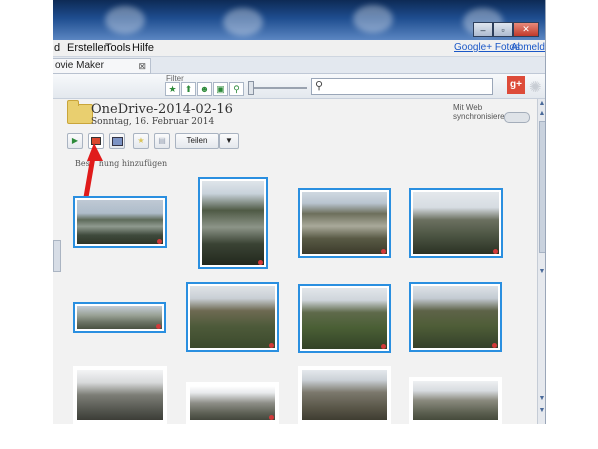 Image resolution: width=598 pixels, height=449 pixels. Describe the element at coordinates (541, 261) in the screenshot. I see `vertical-scrollbar: ▲ ▲ ▼ ▼ ▼` at that location.